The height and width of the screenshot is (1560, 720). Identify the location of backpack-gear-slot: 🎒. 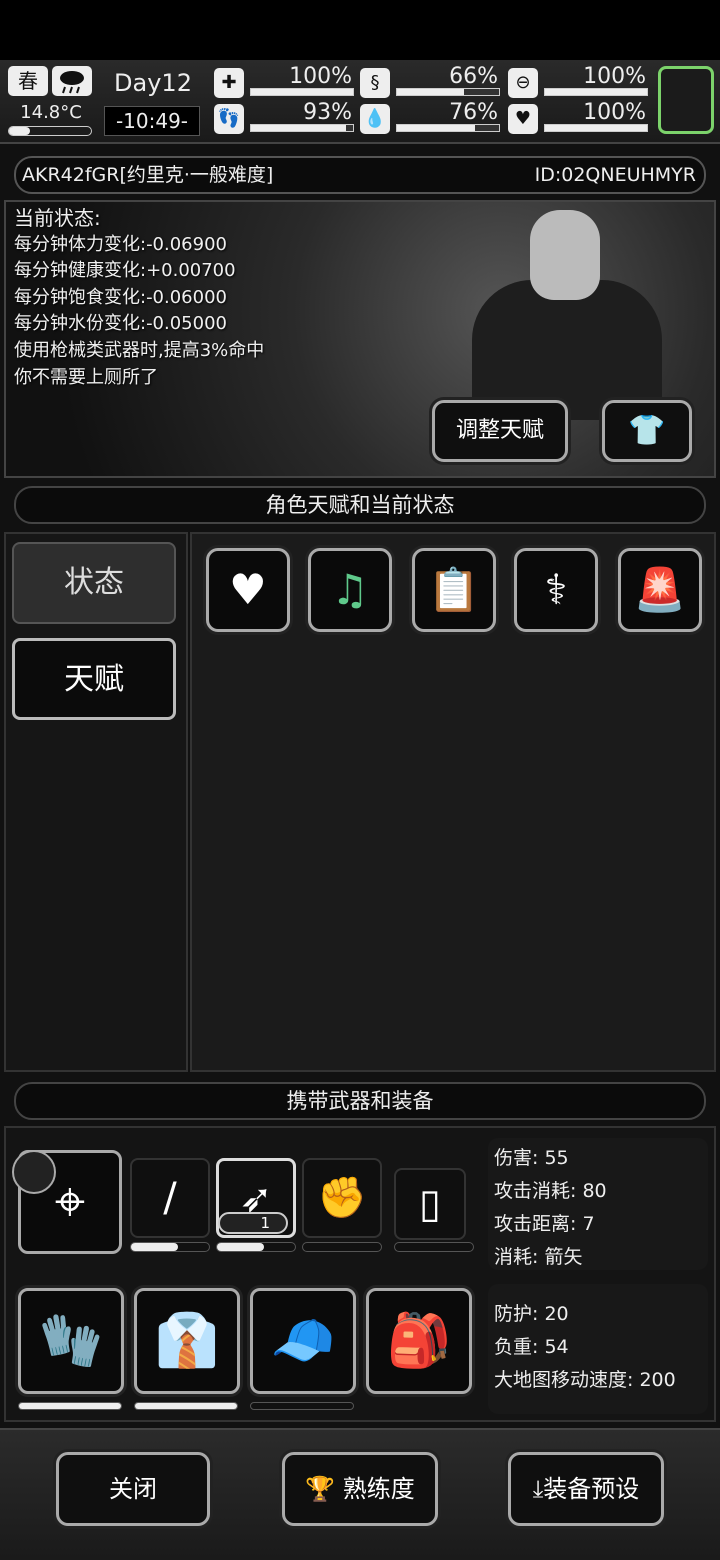
(419, 1341).